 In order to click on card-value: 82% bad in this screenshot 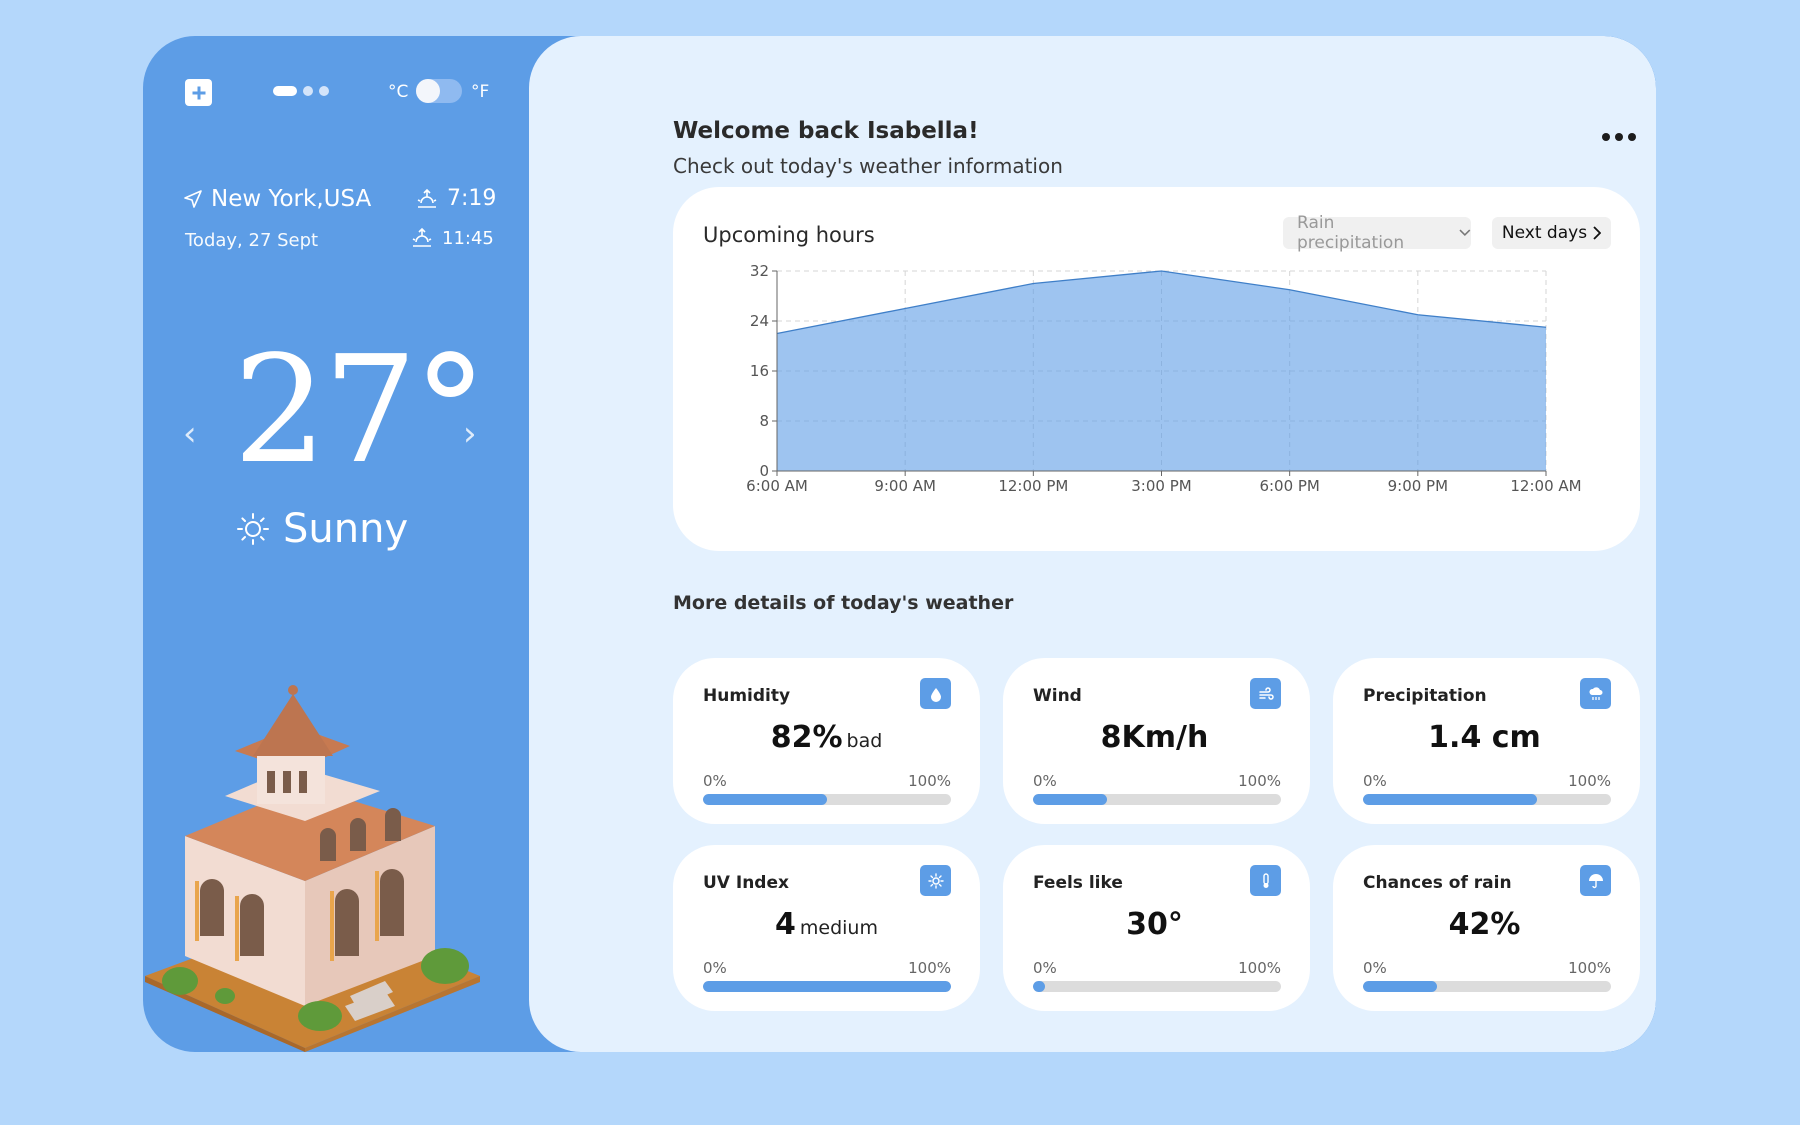, I will do `click(826, 737)`.